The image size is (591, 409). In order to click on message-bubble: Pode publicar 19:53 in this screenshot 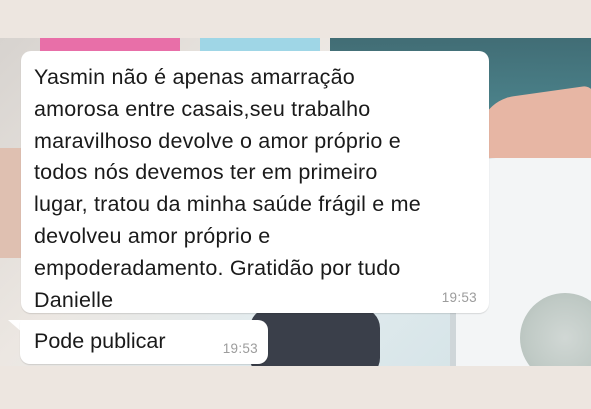, I will do `click(144, 342)`.